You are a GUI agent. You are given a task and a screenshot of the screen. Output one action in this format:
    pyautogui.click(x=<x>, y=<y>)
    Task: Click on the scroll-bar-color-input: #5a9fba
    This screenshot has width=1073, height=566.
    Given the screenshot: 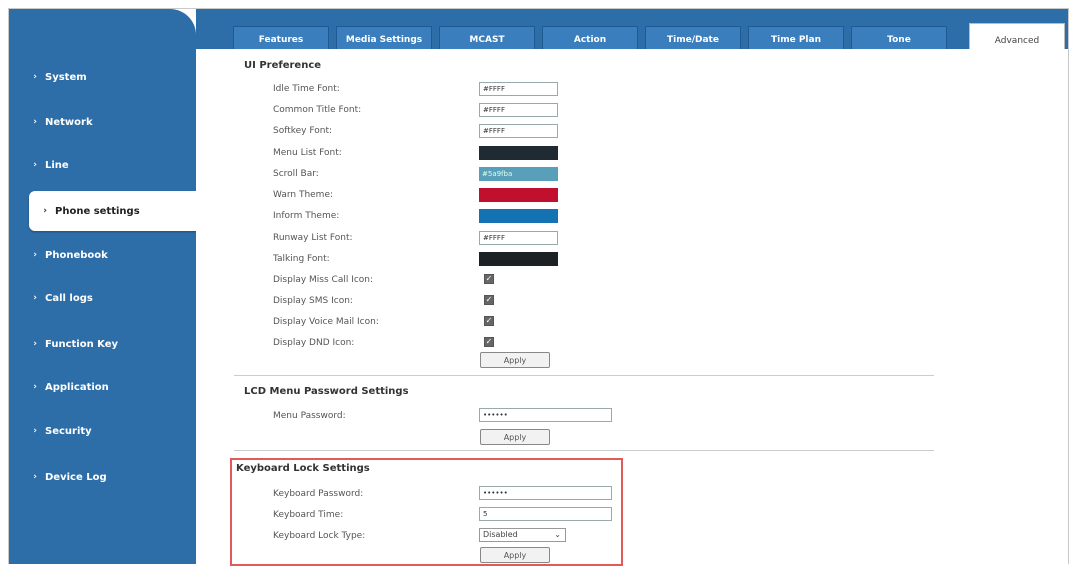 What is the action you would take?
    pyautogui.click(x=518, y=174)
    